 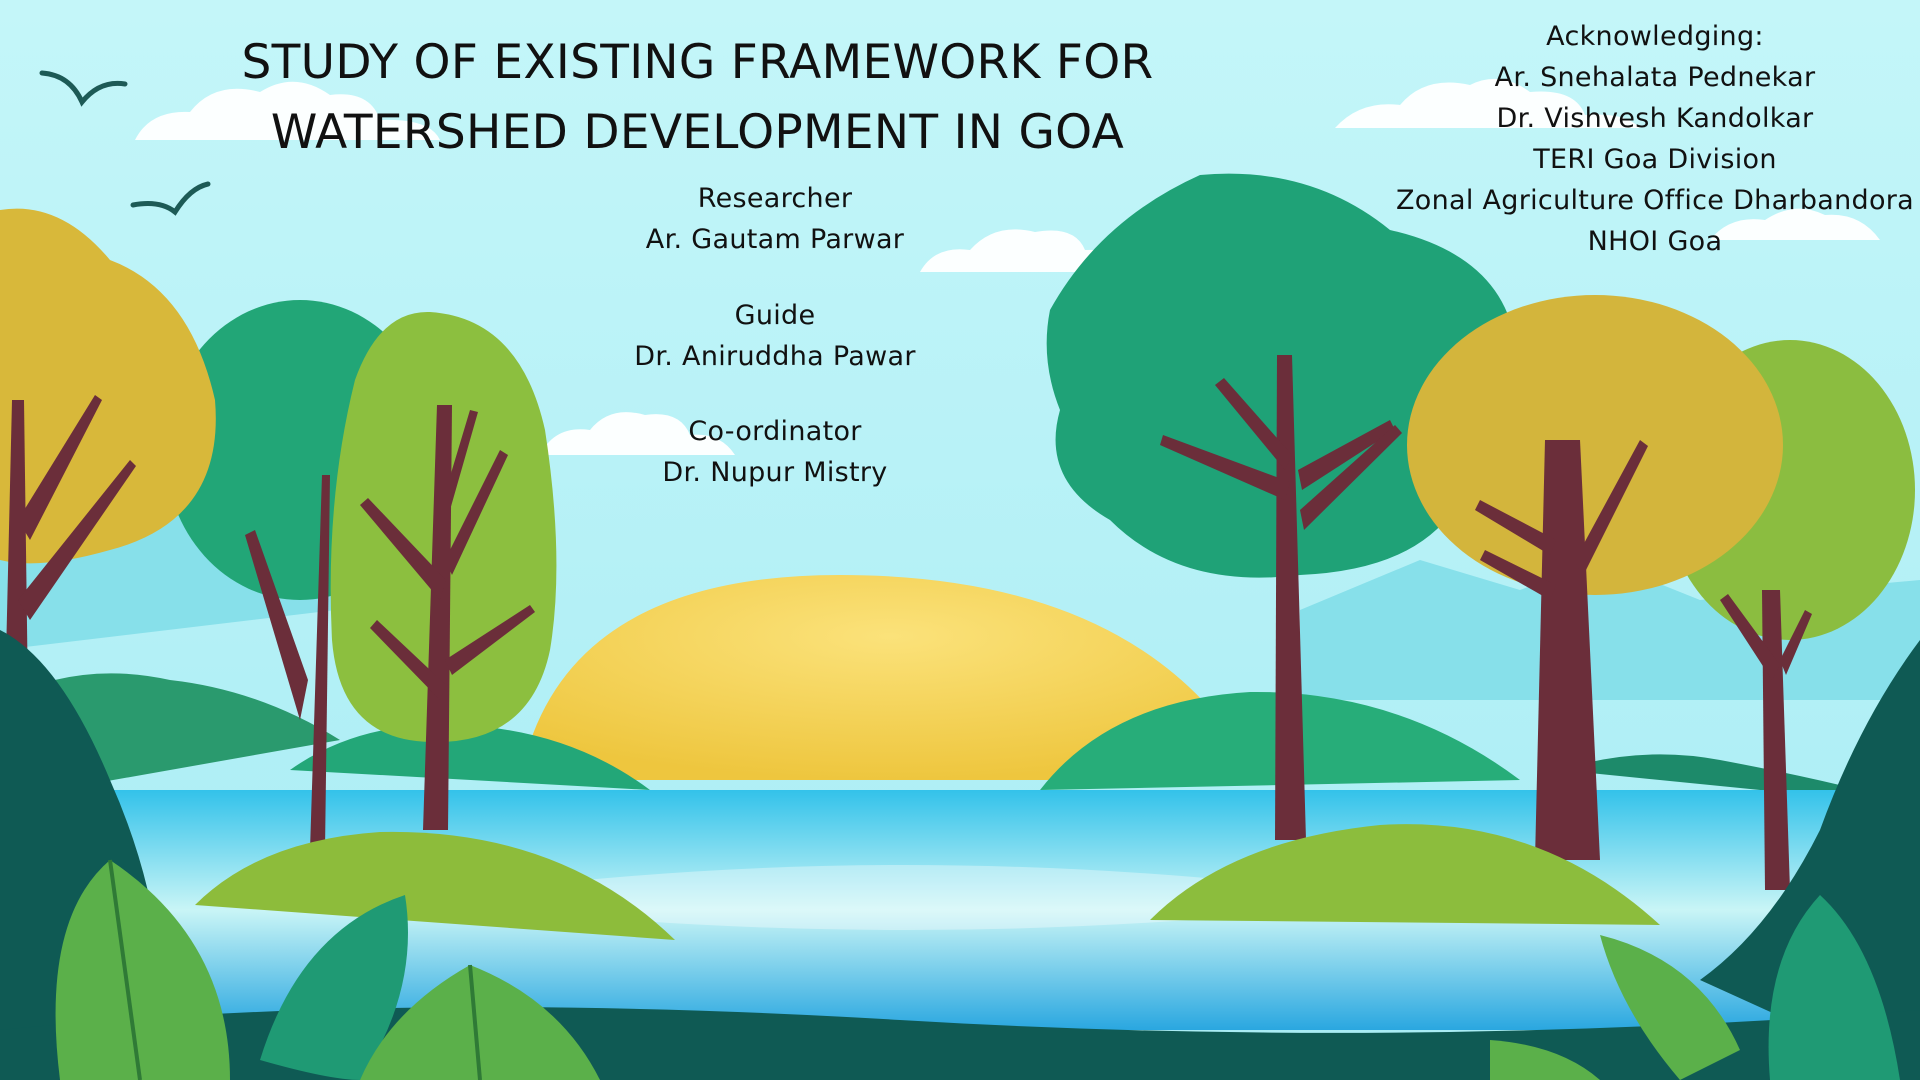 What do you see at coordinates (775, 472) in the screenshot?
I see `coordinator-name: Dr. Nupur Mistry` at bounding box center [775, 472].